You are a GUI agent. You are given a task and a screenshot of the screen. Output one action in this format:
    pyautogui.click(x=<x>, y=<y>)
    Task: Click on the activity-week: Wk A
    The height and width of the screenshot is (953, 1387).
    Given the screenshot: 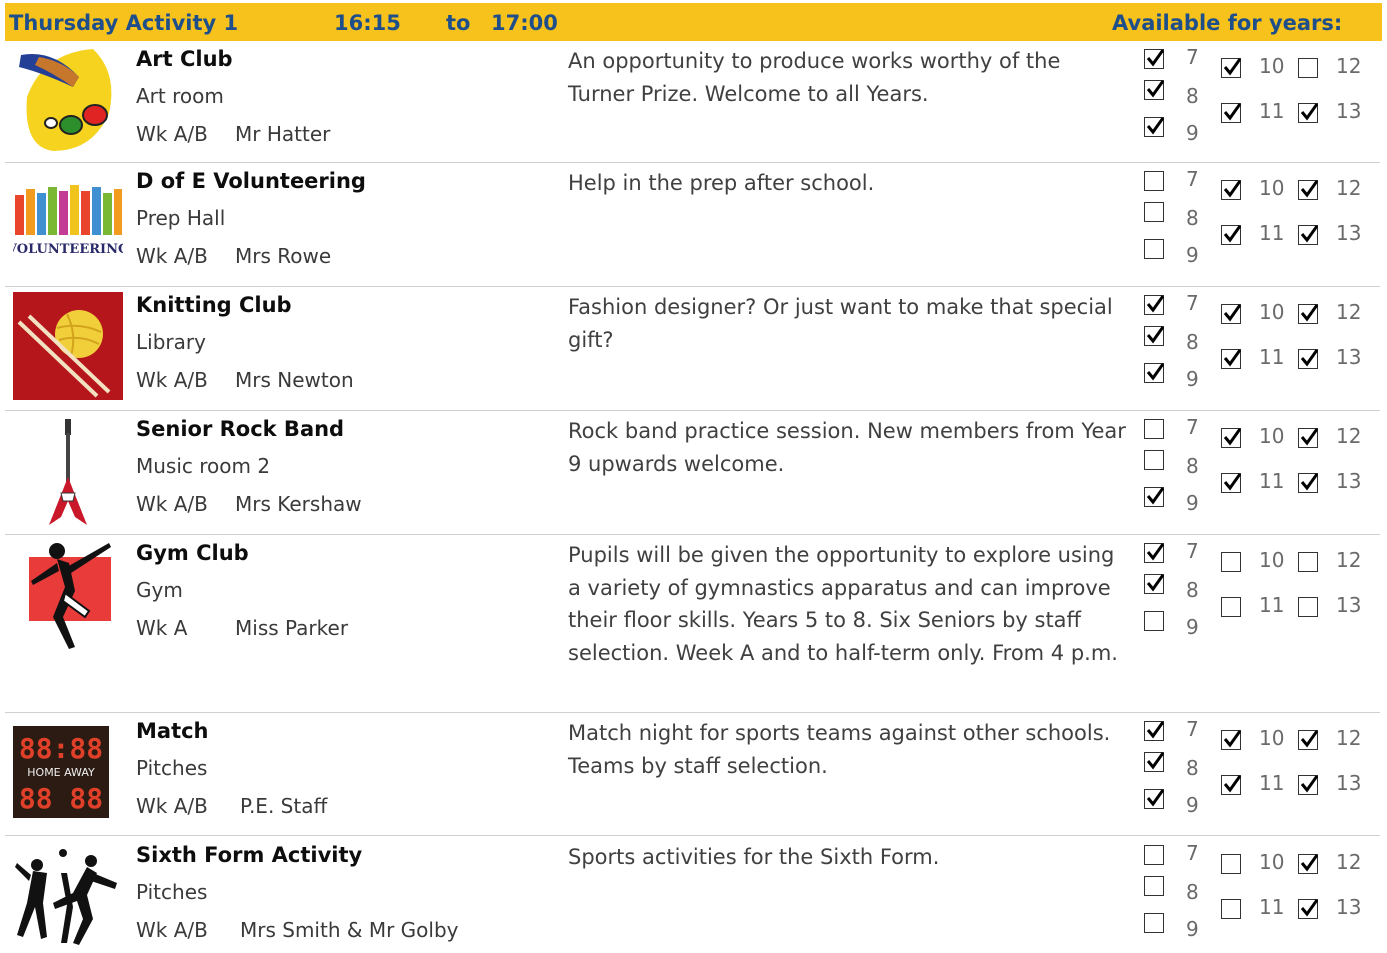 What is the action you would take?
    pyautogui.click(x=162, y=628)
    